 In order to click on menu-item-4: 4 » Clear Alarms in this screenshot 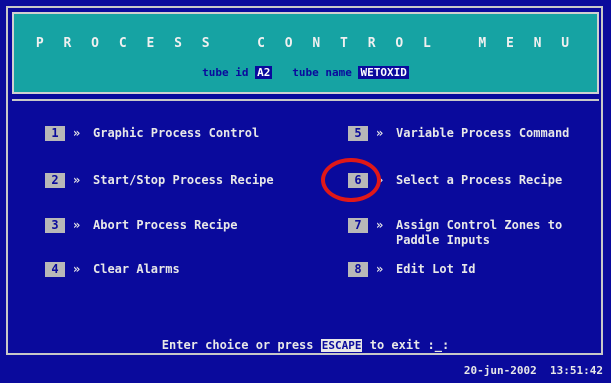, I will do `click(112, 269)`.